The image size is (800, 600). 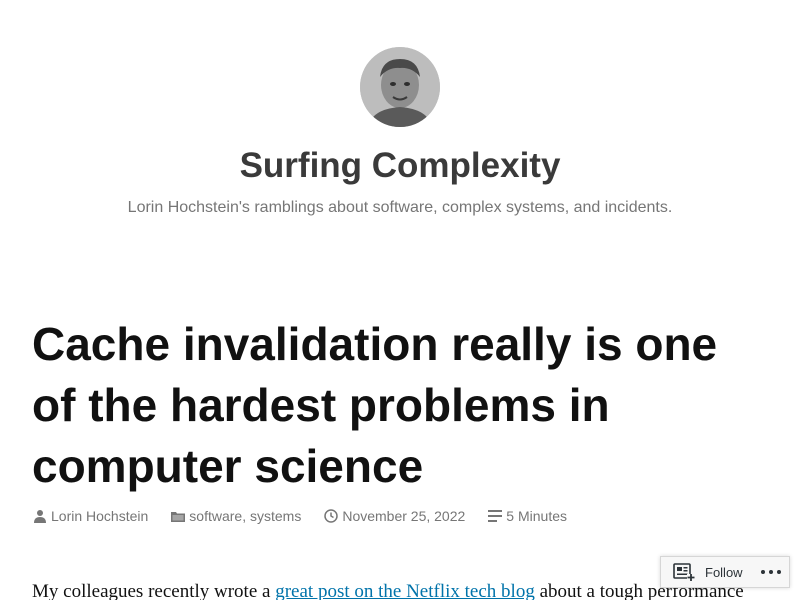 What do you see at coordinates (403, 516) in the screenshot?
I see `date-link: November 25, 2022` at bounding box center [403, 516].